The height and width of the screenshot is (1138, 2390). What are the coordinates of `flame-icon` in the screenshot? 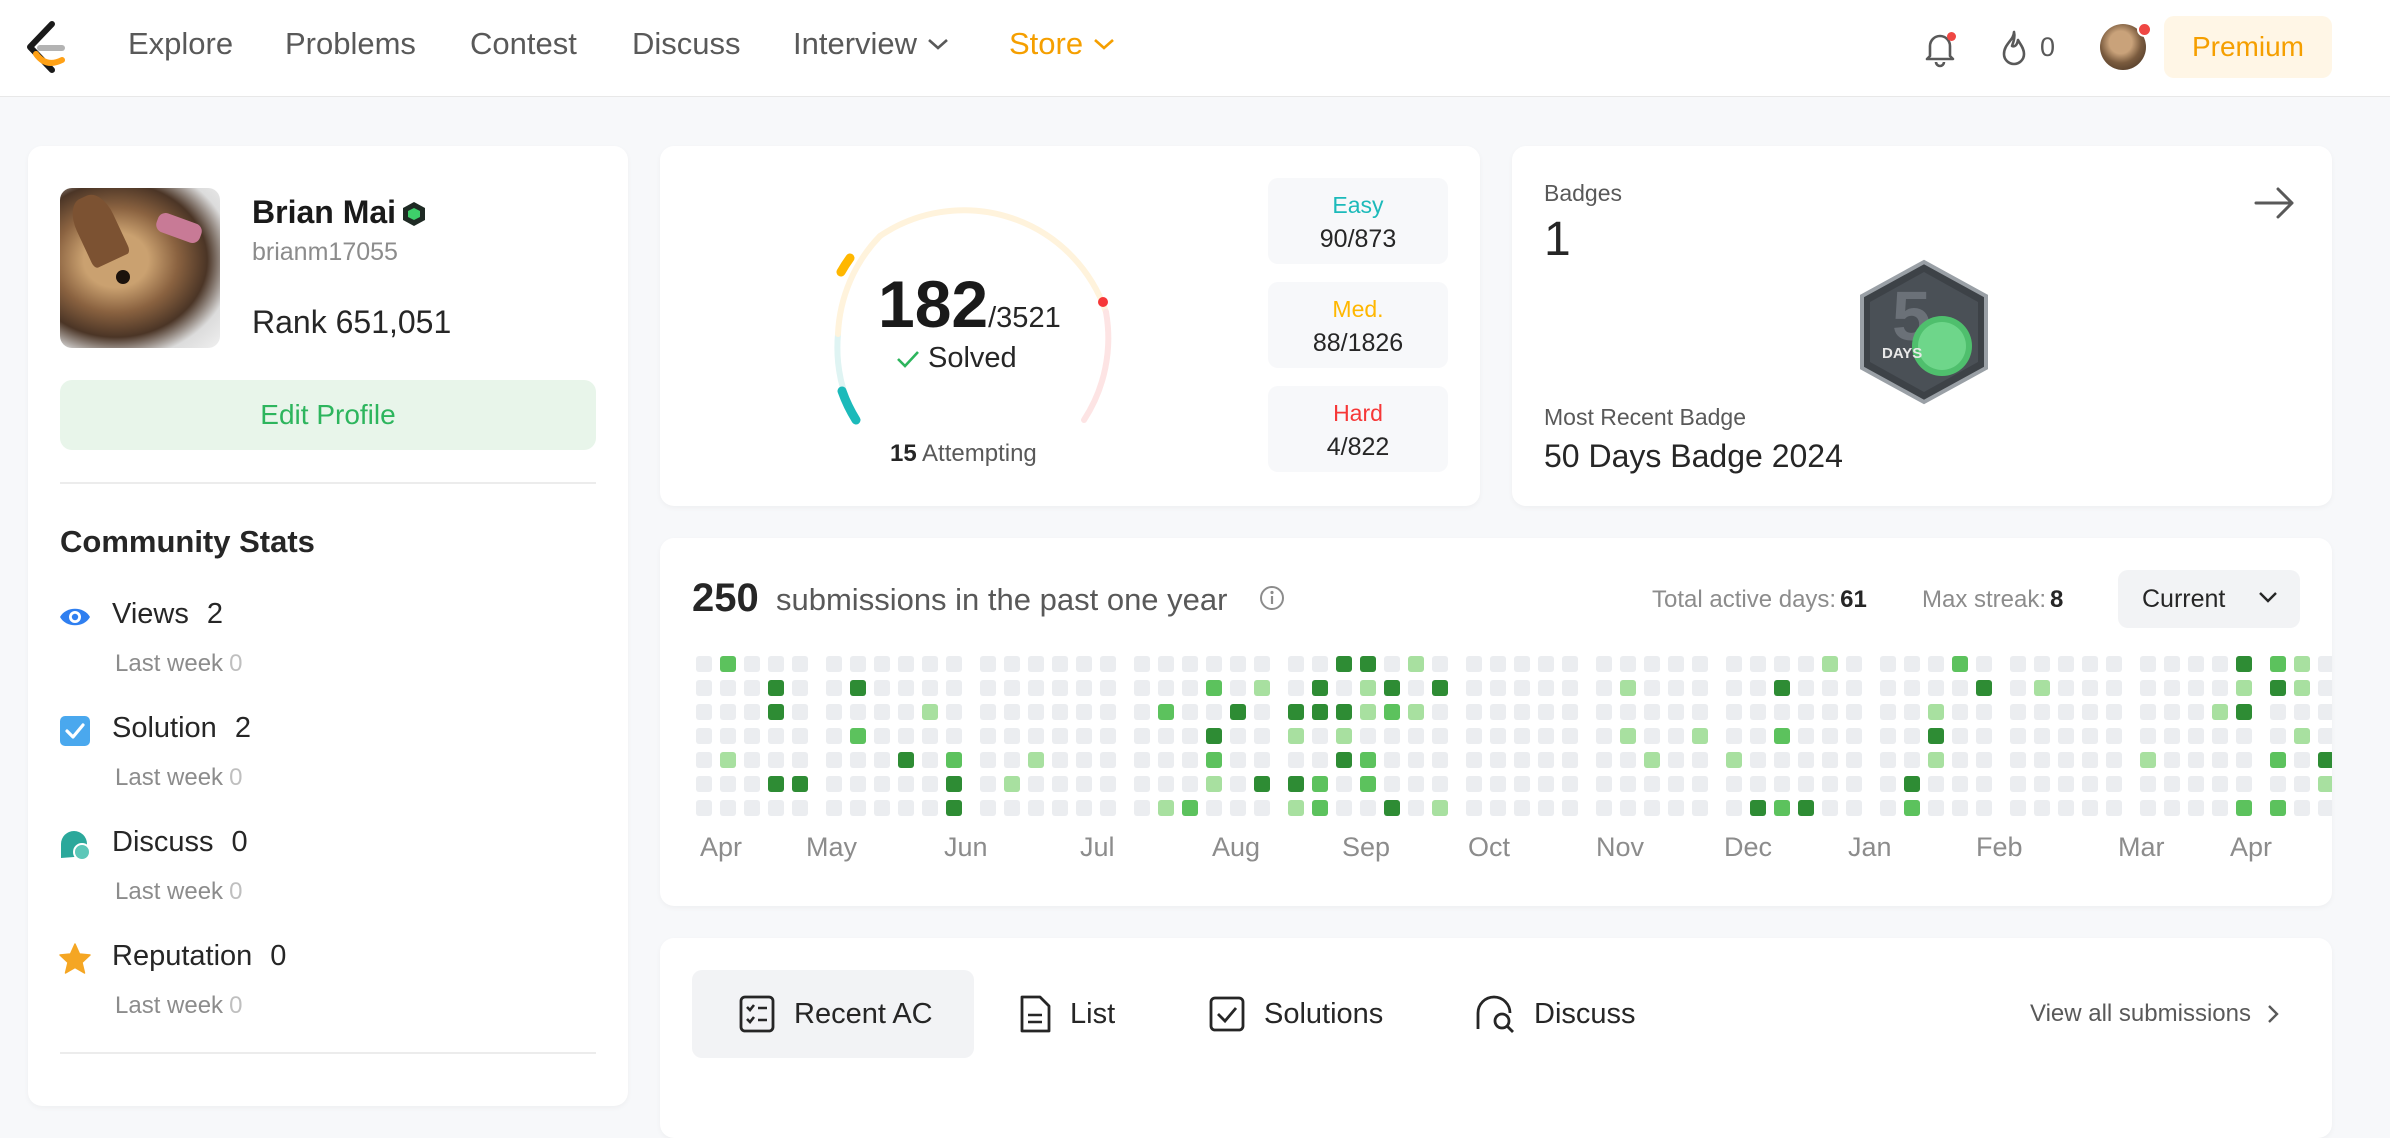 It's located at (2014, 48).